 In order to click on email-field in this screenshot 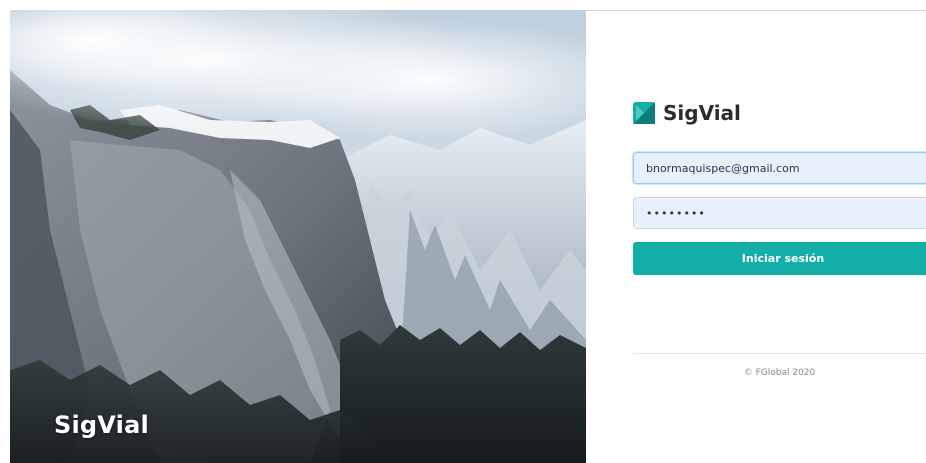, I will do `click(779, 168)`.